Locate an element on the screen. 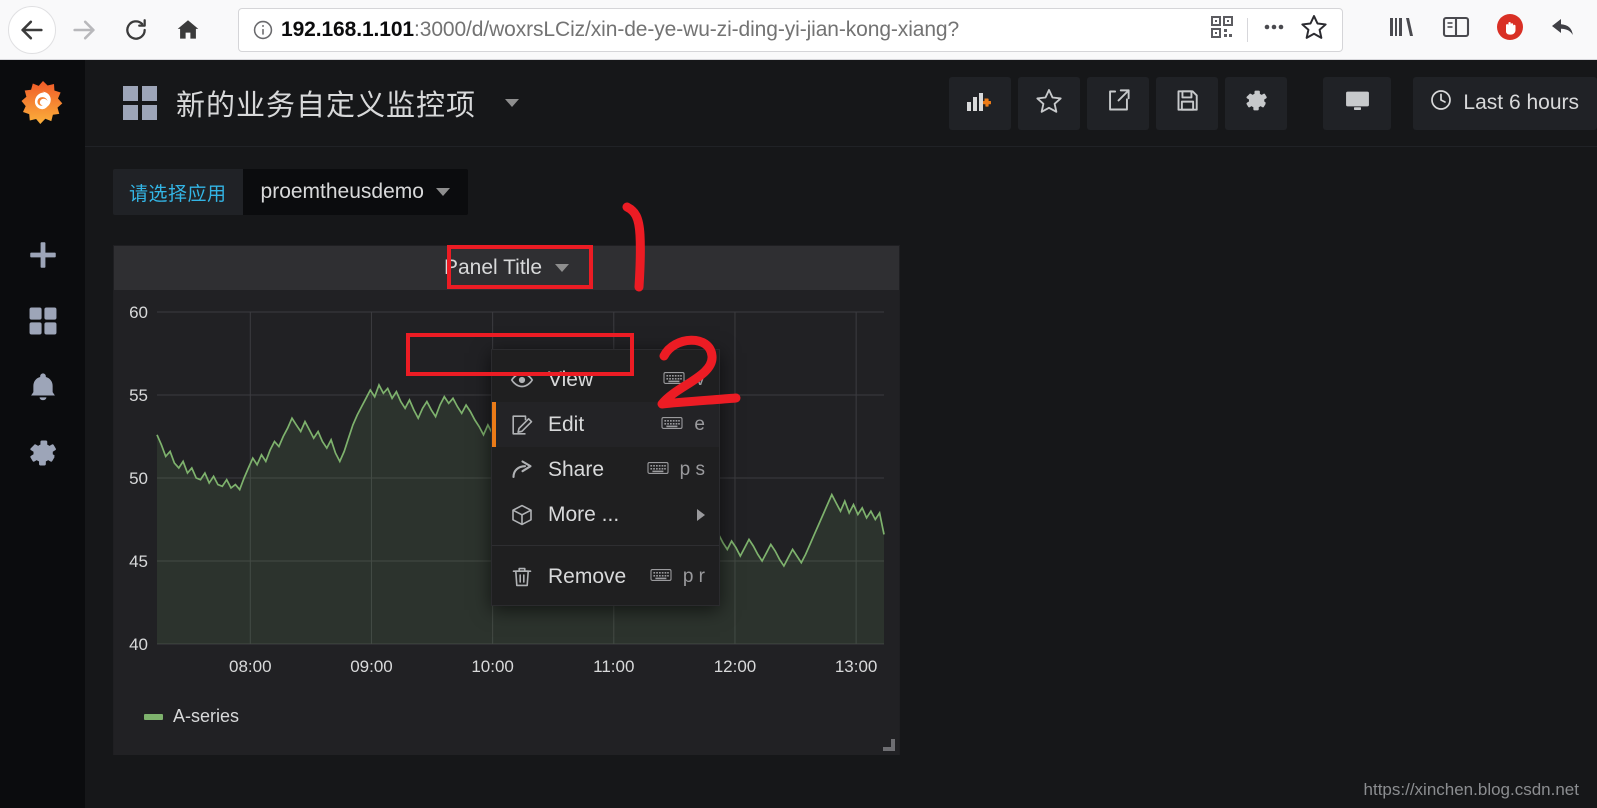 This screenshot has height=808, width=1597. panel-menu-item-remove: Remove p r is located at coordinates (605, 576).